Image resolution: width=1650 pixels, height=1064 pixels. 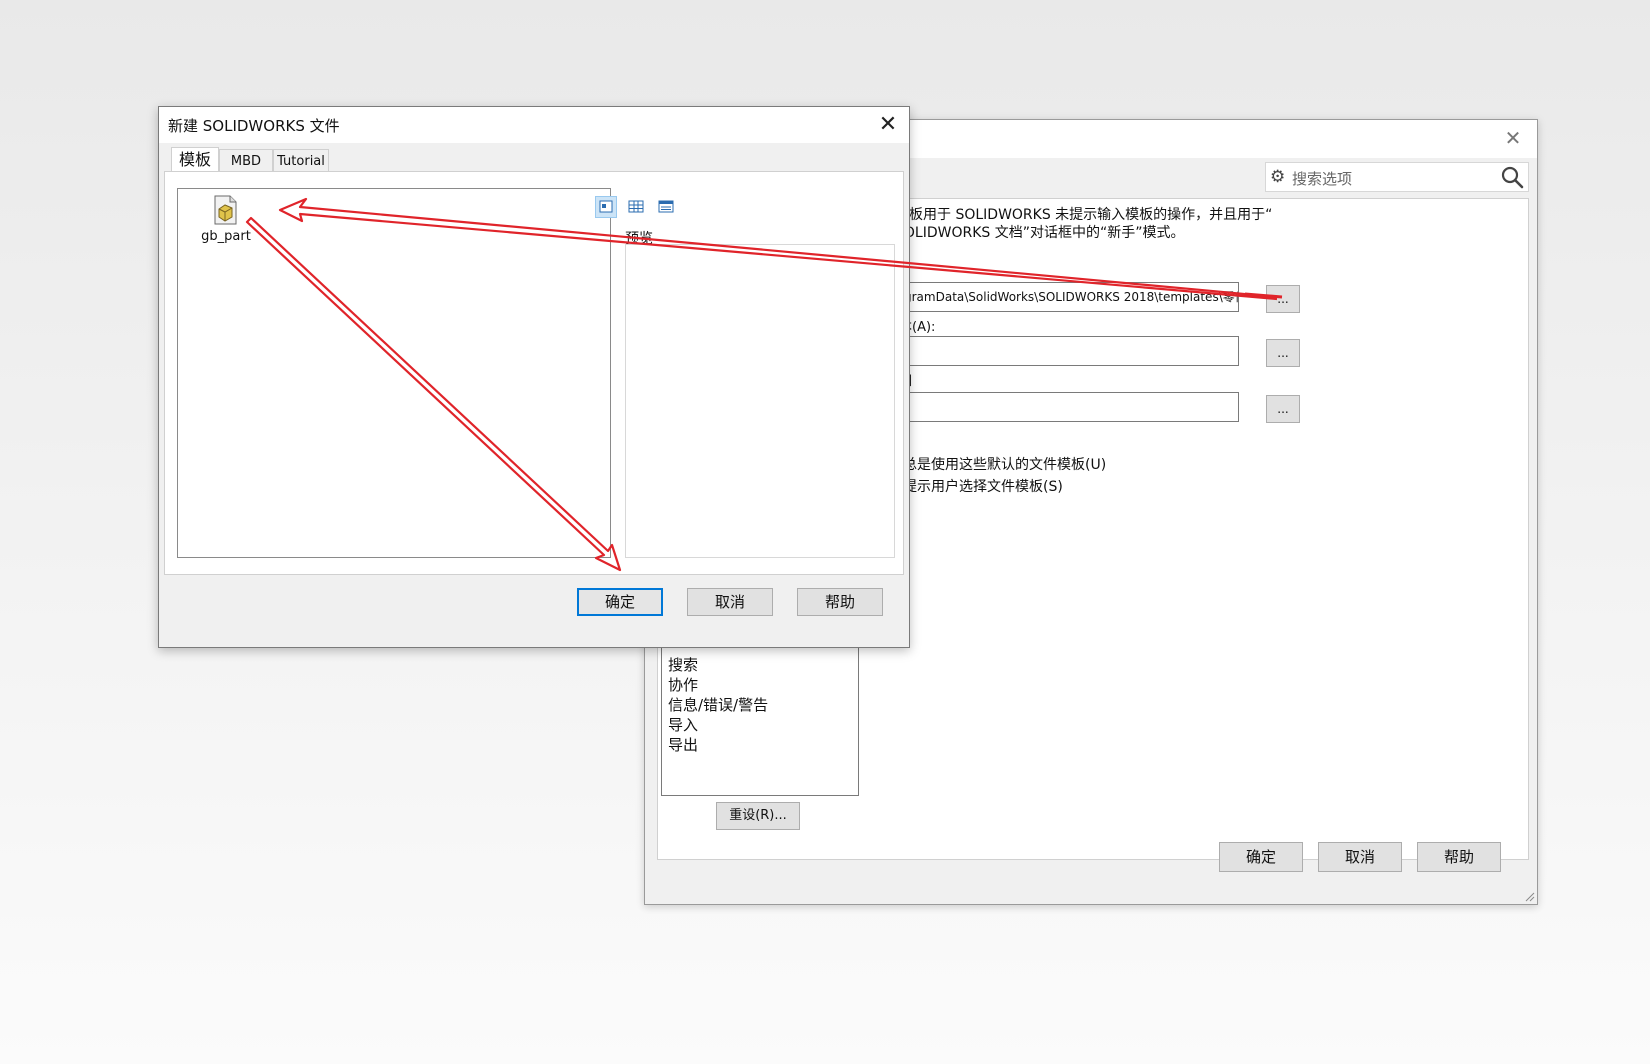 I want to click on new-file-title-bar: 新建 SOLIDWORKS 文件 ✕, so click(x=534, y=125).